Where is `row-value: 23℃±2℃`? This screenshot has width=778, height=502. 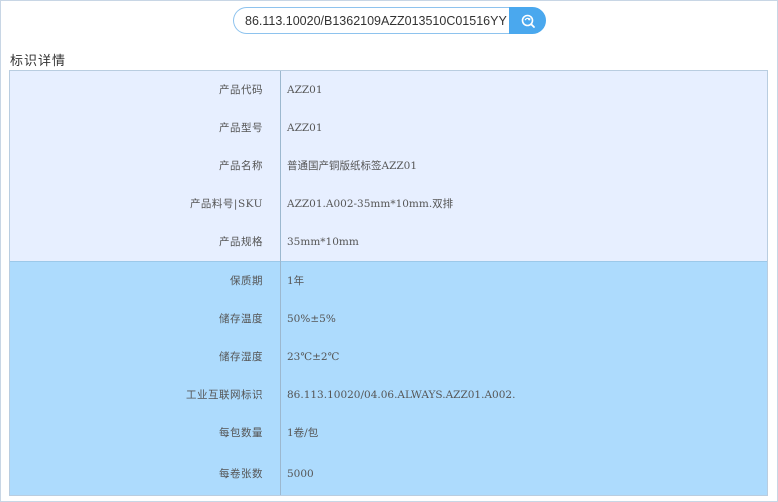
row-value: 23℃±2℃ is located at coordinates (313, 356).